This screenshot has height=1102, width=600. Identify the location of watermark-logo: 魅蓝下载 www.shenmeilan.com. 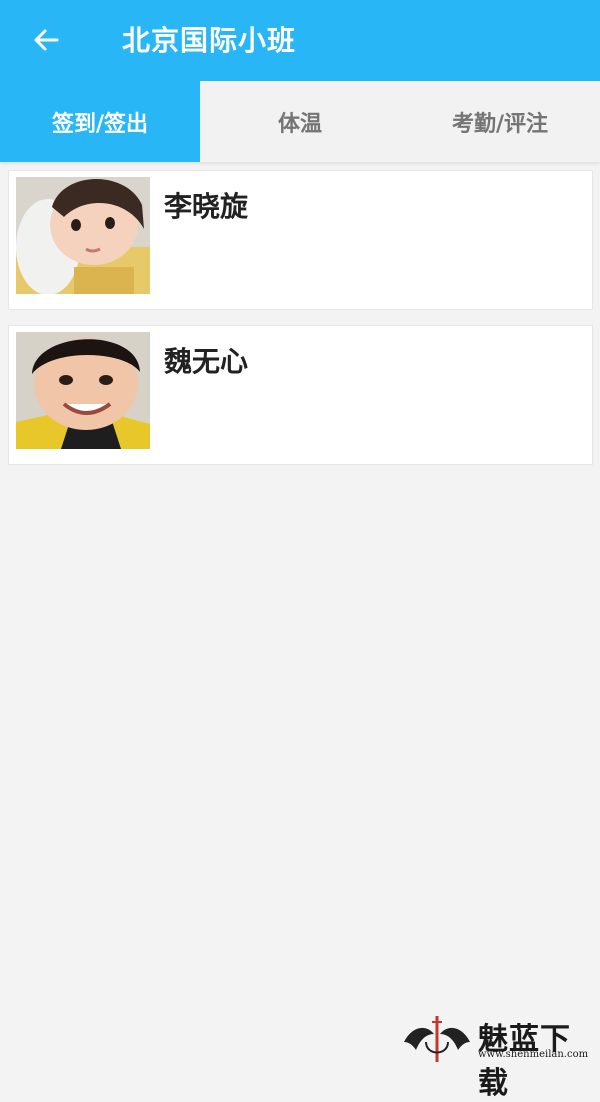
(499, 1056).